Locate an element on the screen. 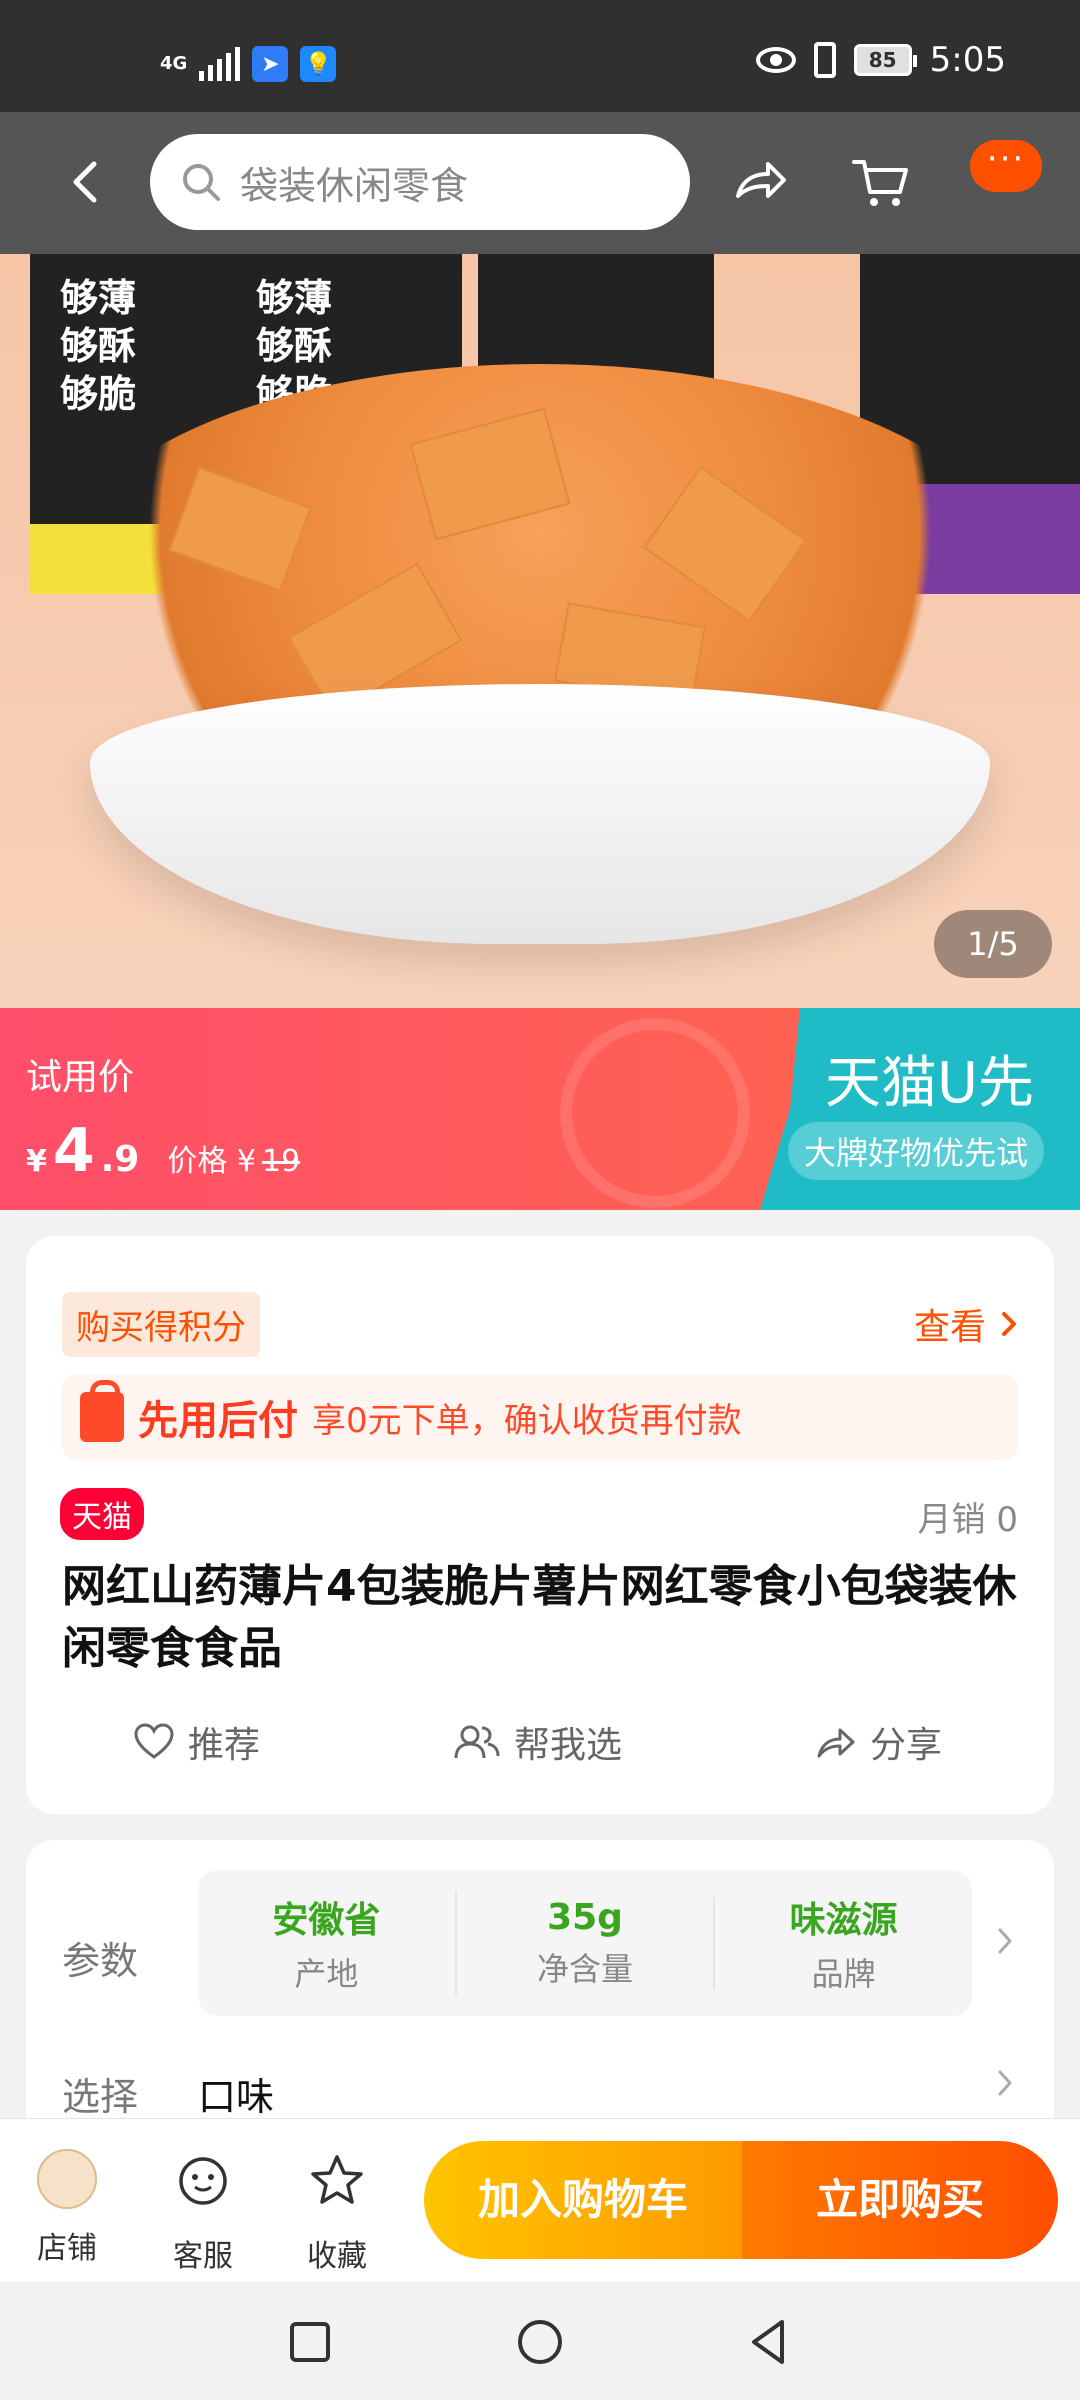  status-right: 85 5:05 is located at coordinates (880, 60).